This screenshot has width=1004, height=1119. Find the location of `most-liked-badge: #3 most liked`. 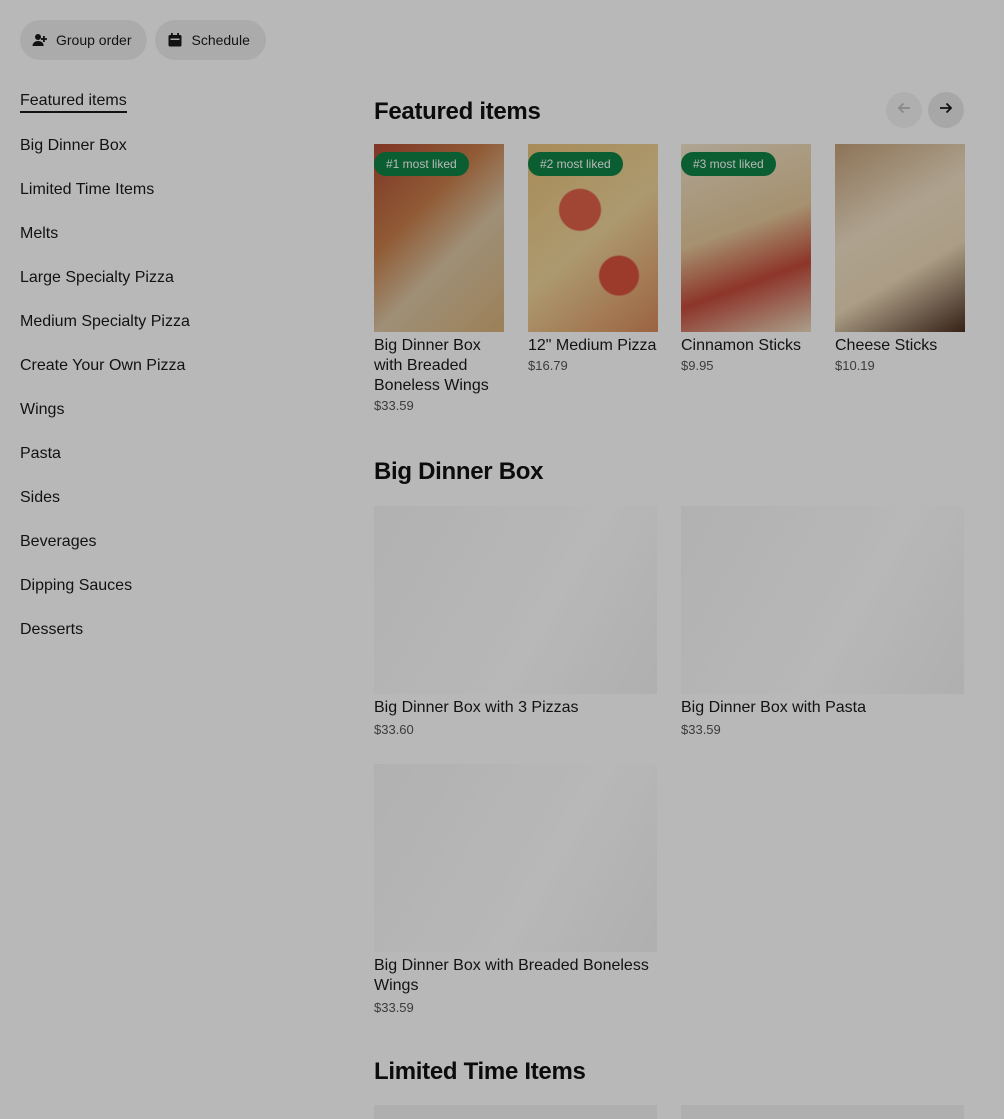

most-liked-badge: #3 most liked is located at coordinates (728, 164).